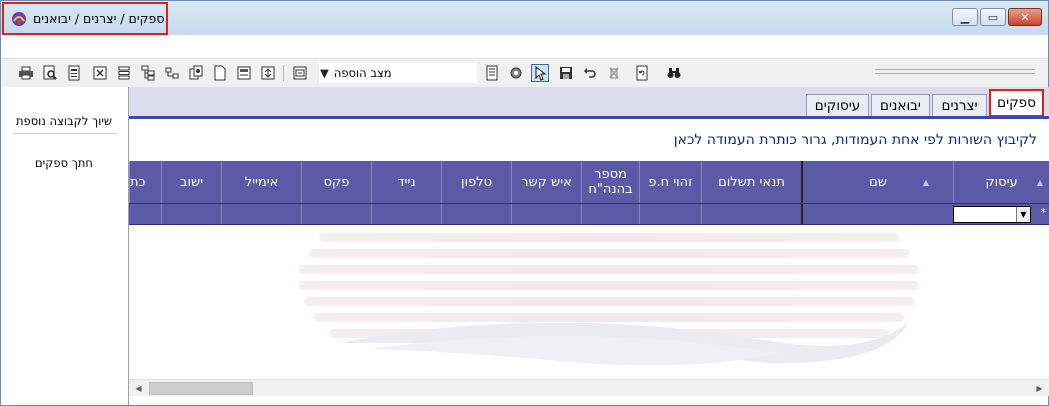 This screenshot has height=406, width=1049. Describe the element at coordinates (336, 214) in the screenshot. I see `cell-fax` at that location.